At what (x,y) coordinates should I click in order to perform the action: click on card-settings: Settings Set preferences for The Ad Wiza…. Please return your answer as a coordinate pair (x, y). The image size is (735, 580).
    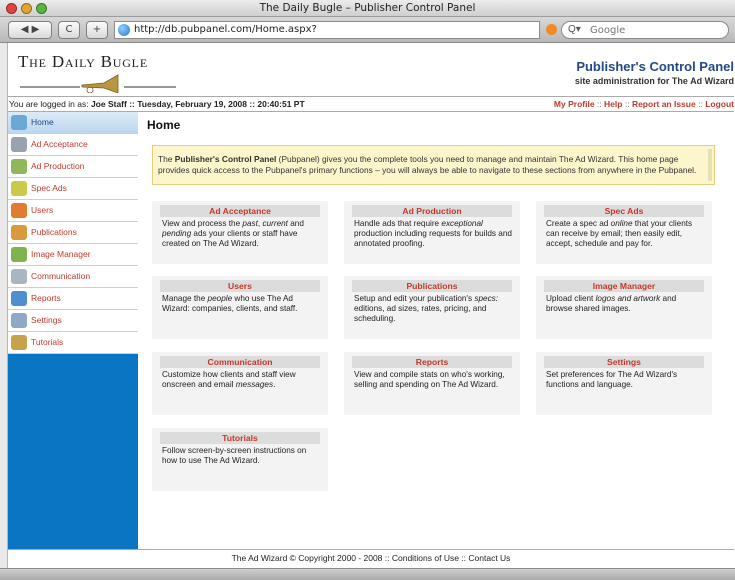
    Looking at the image, I should click on (624, 383).